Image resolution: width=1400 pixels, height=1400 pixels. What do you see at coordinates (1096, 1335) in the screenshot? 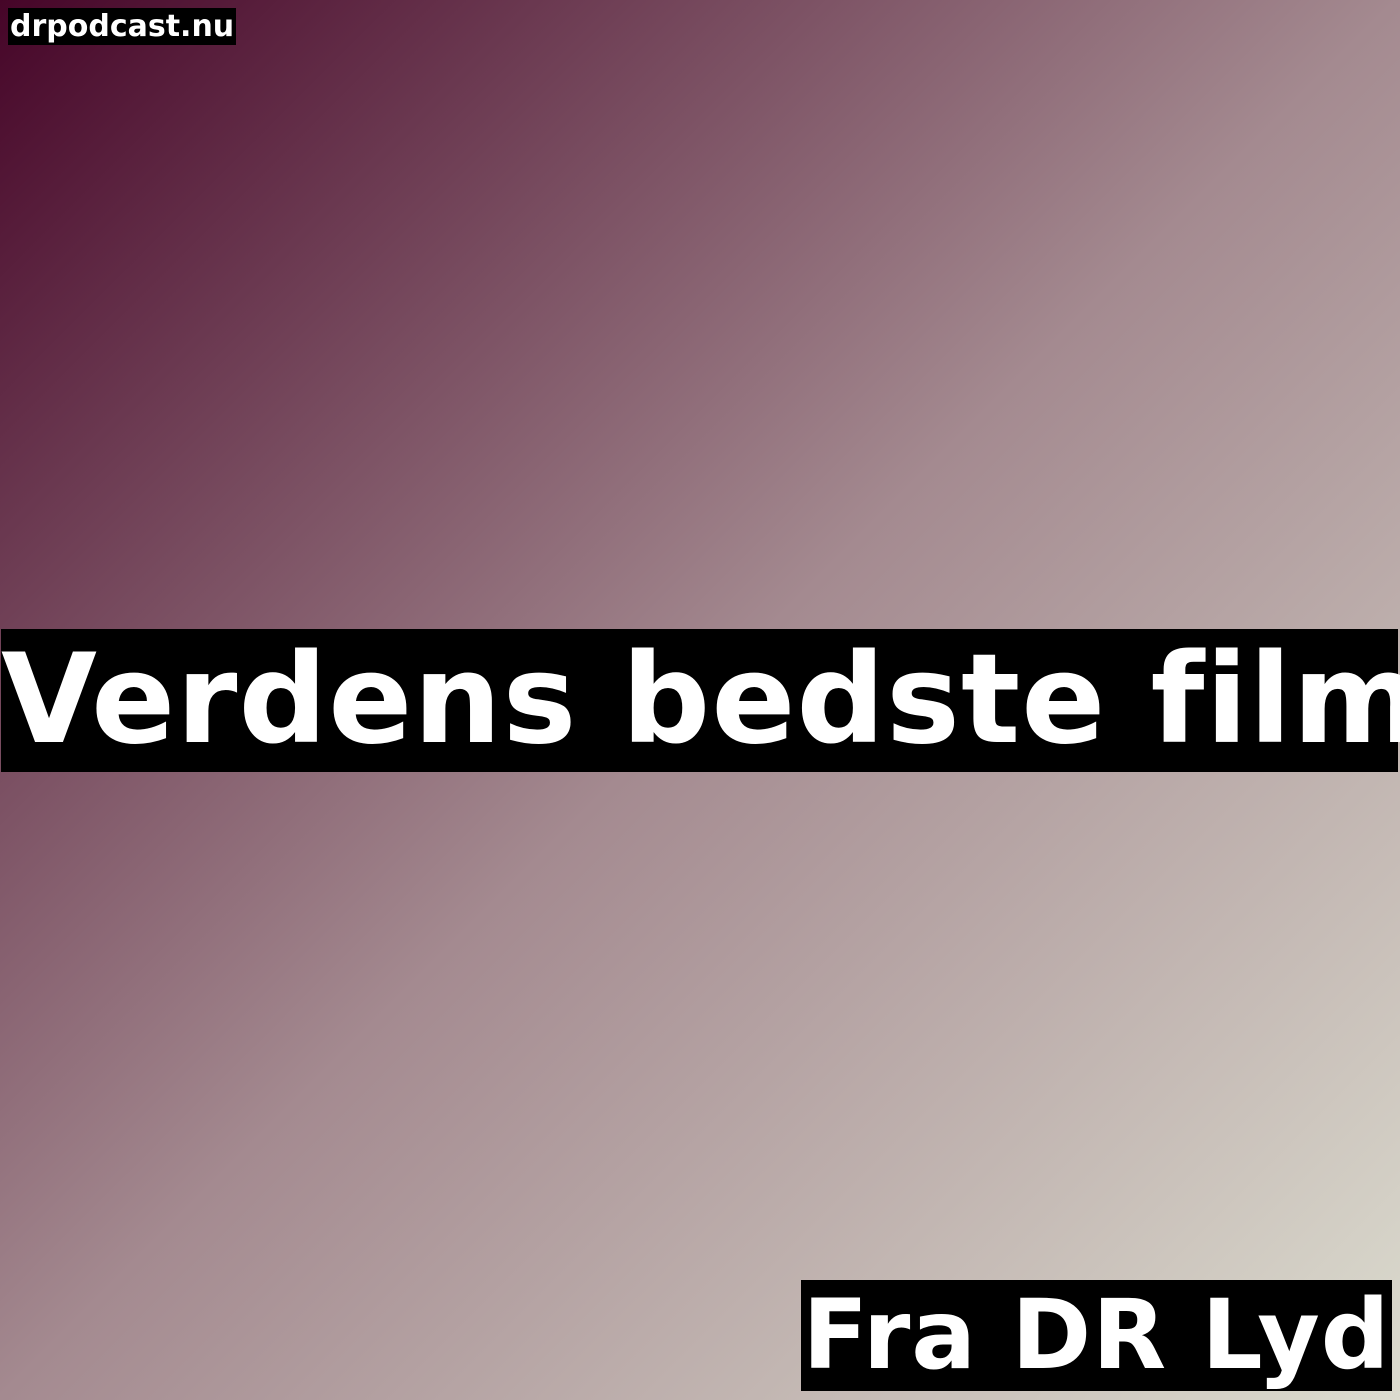
I see `source-label: Fra DR Lyd` at bounding box center [1096, 1335].